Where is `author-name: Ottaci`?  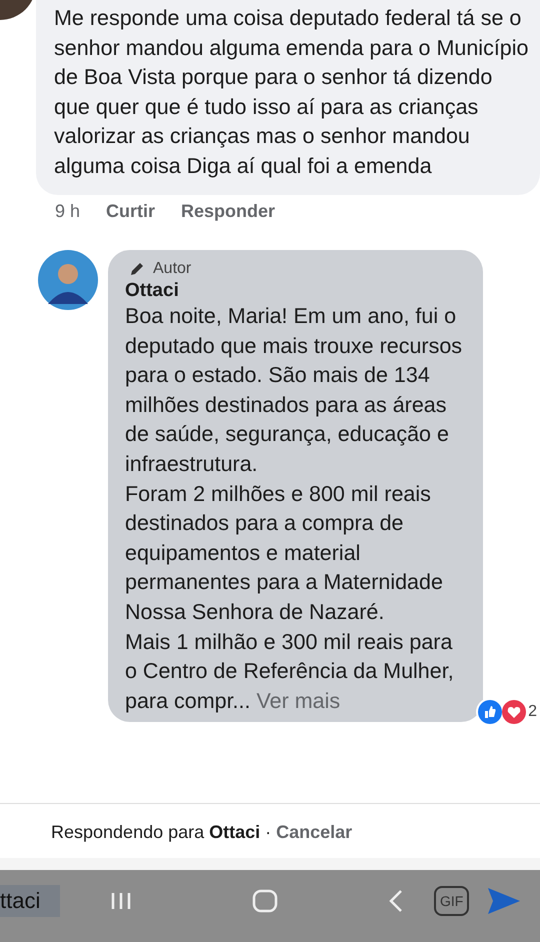
author-name: Ottaci is located at coordinates (297, 291).